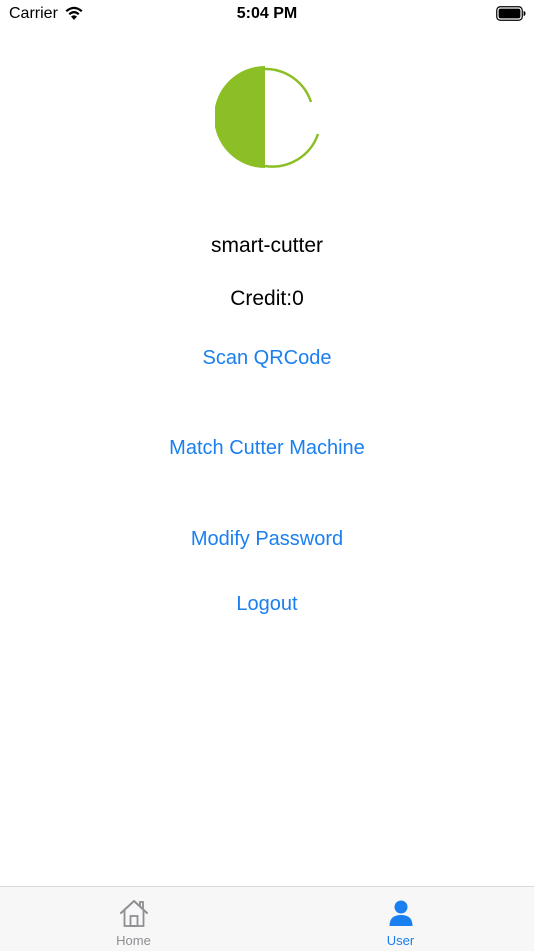 The height and width of the screenshot is (951, 534). I want to click on modify-password-button: Modify Password, so click(267, 539).